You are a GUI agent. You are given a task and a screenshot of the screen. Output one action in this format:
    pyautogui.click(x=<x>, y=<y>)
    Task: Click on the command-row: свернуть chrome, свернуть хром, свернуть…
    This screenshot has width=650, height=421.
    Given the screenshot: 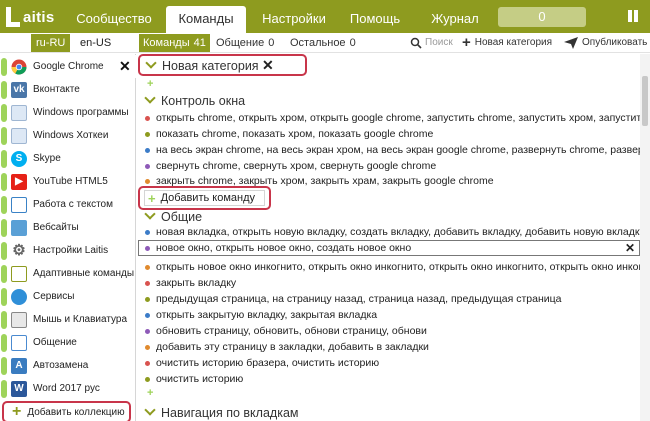 What is the action you would take?
    pyautogui.click(x=391, y=166)
    